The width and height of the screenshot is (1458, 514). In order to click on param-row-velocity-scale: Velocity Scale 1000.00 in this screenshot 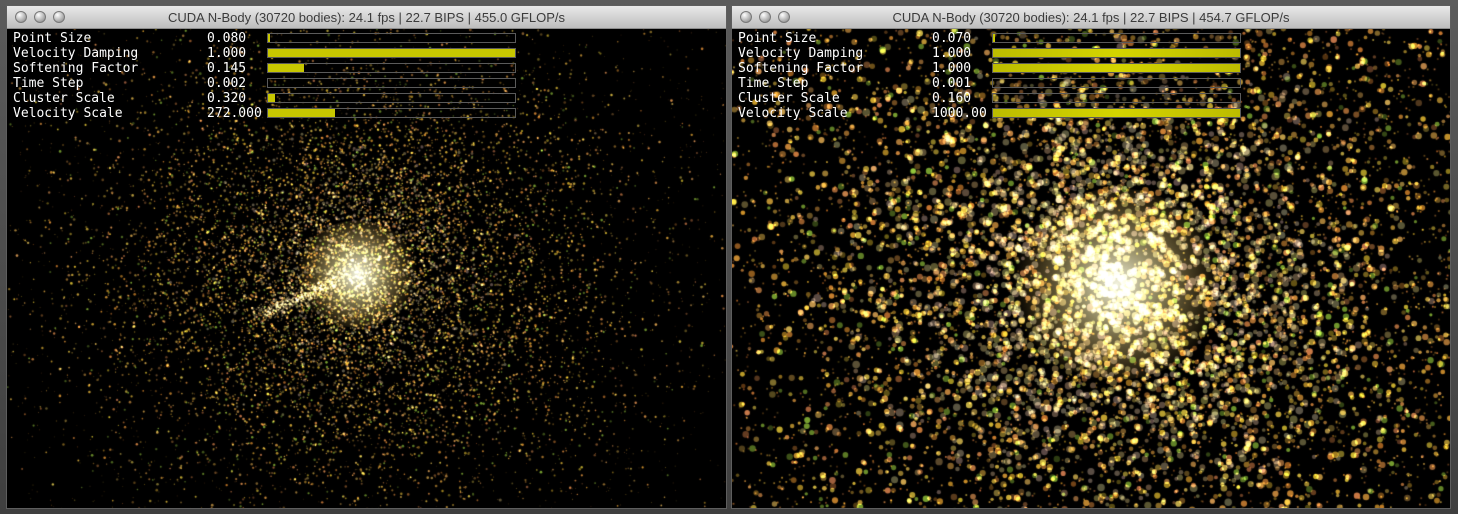, I will do `click(998, 113)`.